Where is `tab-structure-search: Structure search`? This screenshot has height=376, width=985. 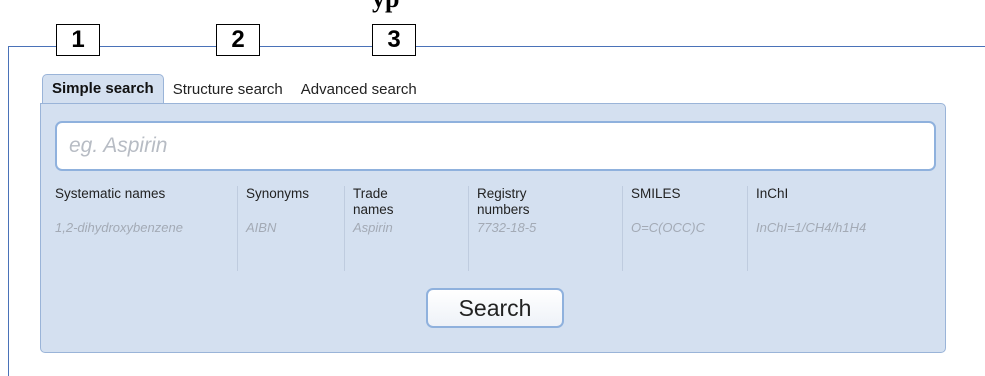 tab-structure-search: Structure search is located at coordinates (228, 90).